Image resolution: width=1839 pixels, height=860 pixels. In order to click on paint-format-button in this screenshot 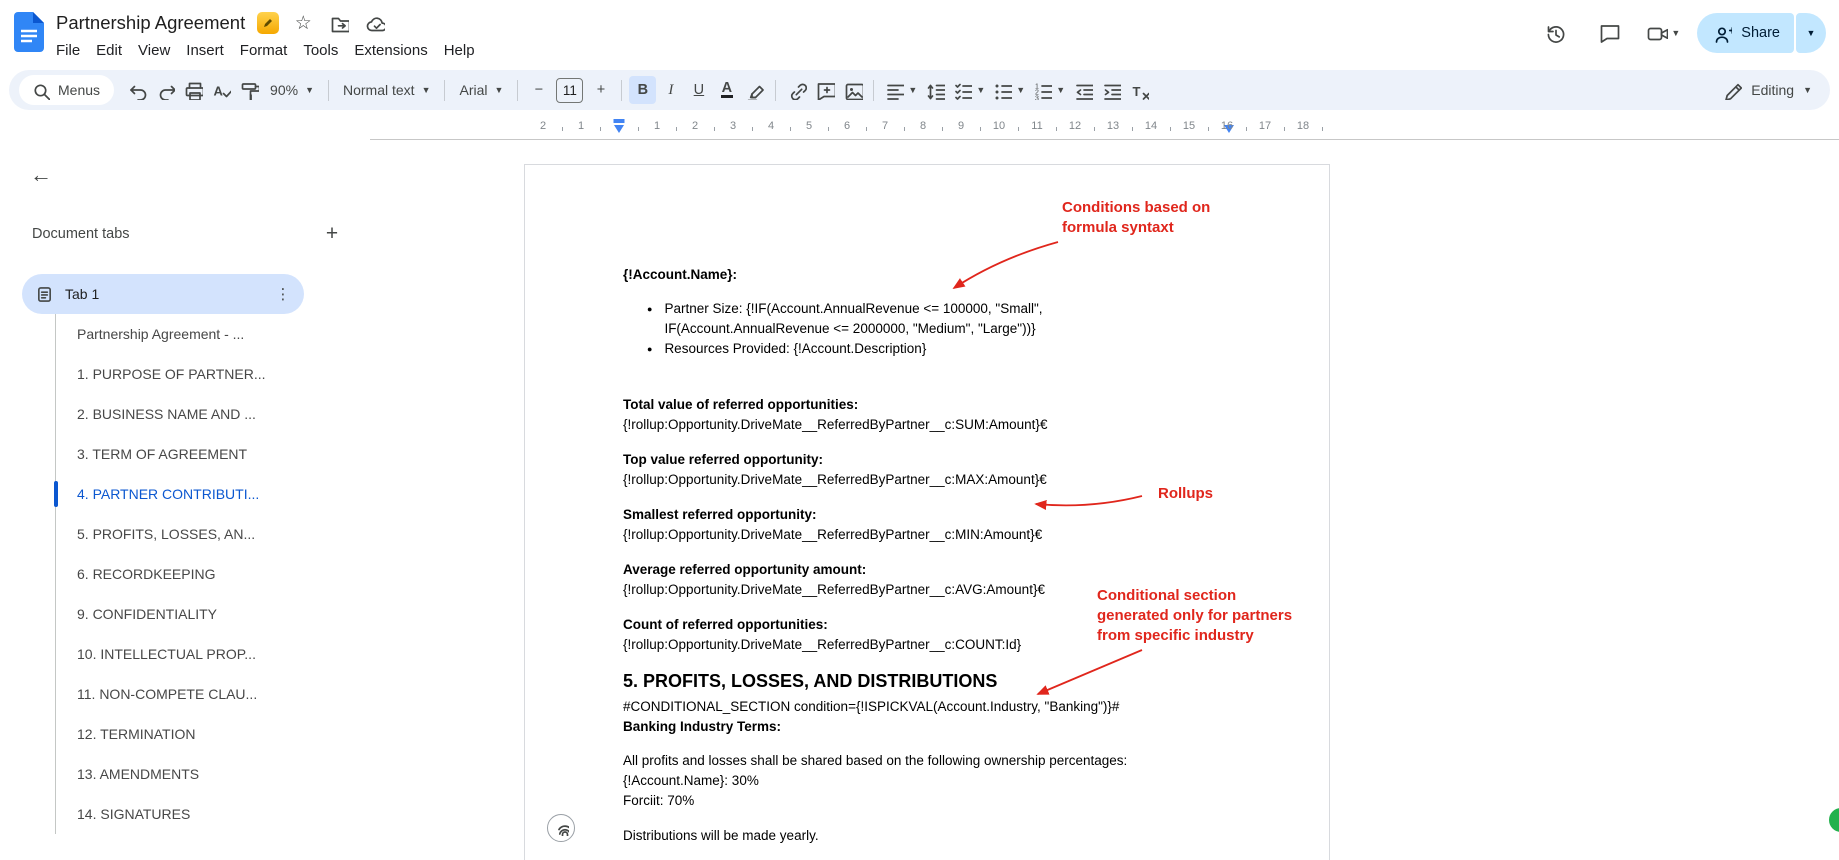, I will do `click(248, 90)`.